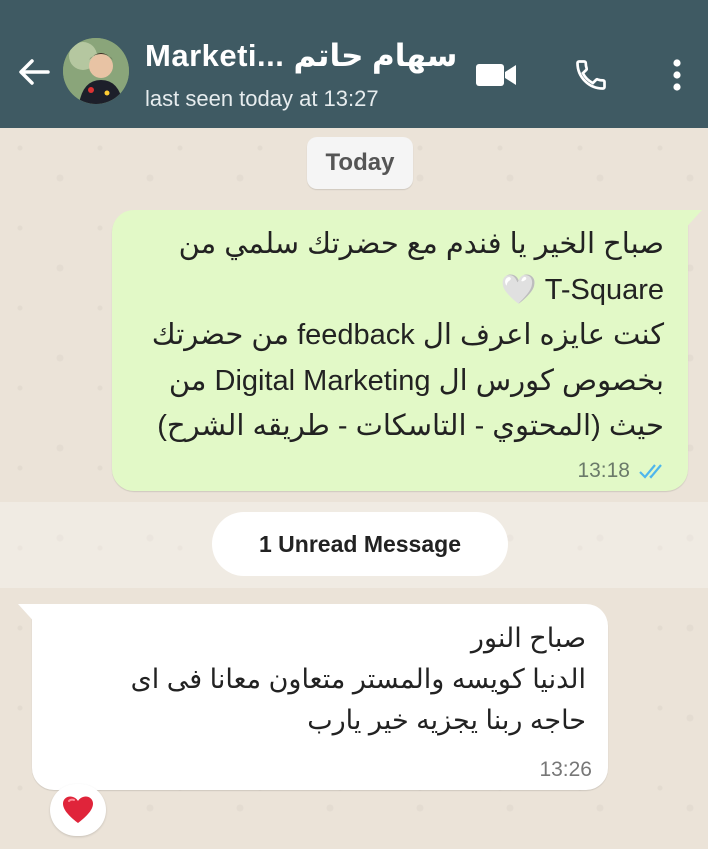 The image size is (708, 849). Describe the element at coordinates (603, 470) in the screenshot. I see `message-time: 13:18` at that location.